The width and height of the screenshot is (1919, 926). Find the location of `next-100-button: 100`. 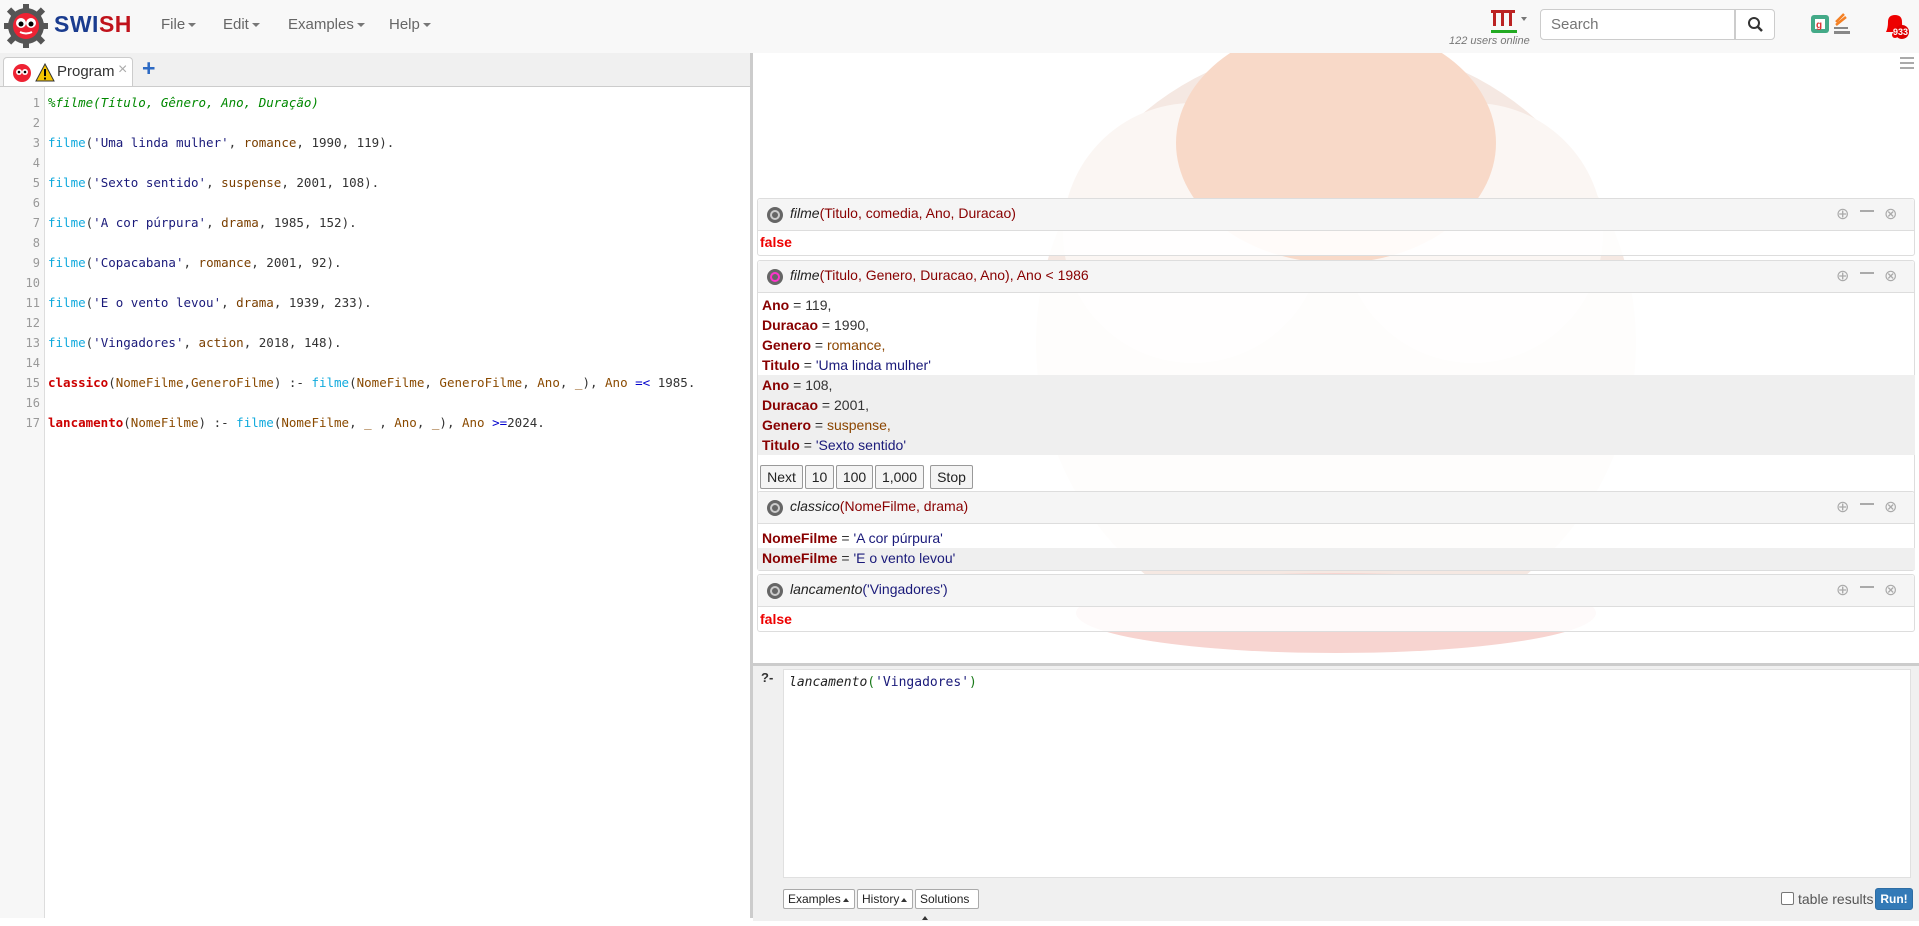

next-100-button: 100 is located at coordinates (854, 477).